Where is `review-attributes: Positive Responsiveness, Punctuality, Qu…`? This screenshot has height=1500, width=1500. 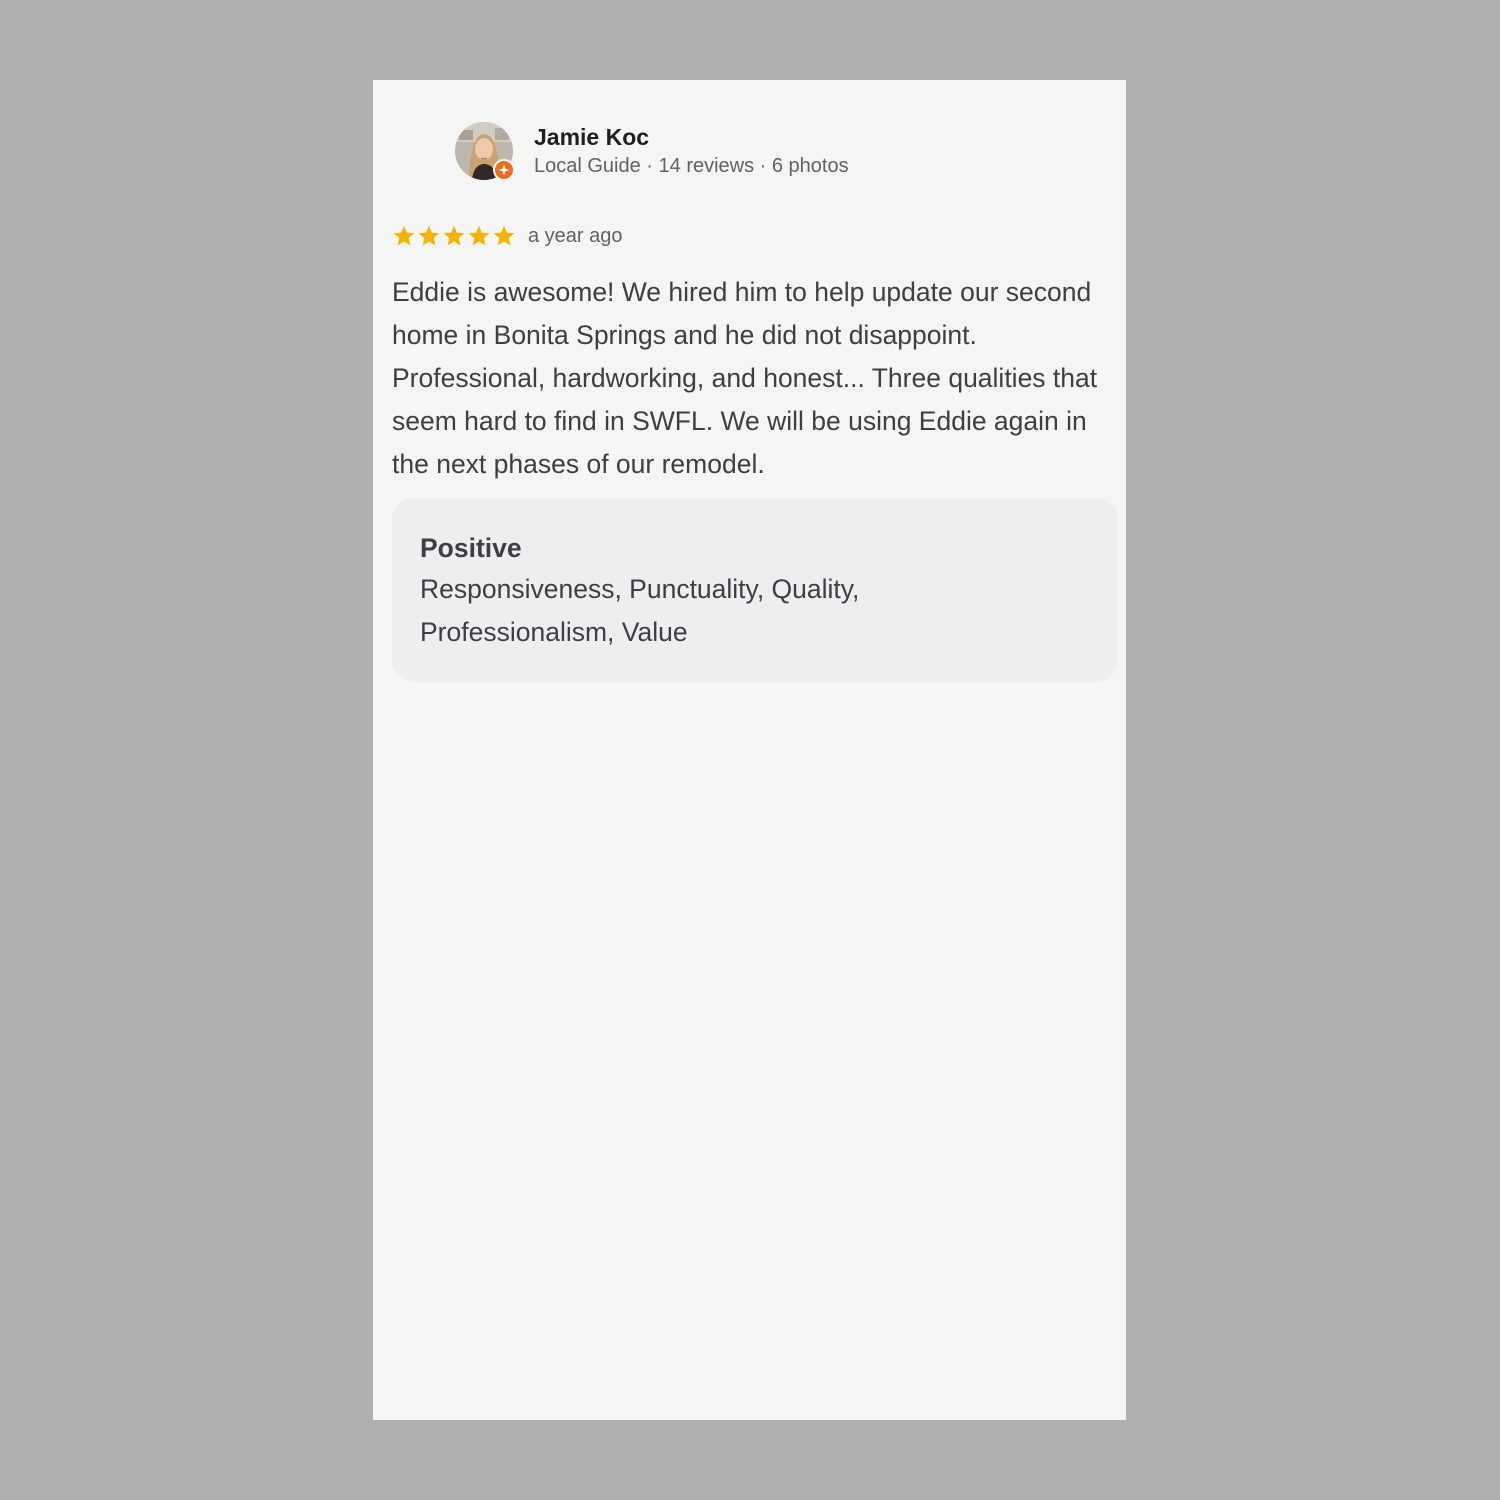
review-attributes: Positive Responsiveness, Punctuality, Qu… is located at coordinates (755, 590).